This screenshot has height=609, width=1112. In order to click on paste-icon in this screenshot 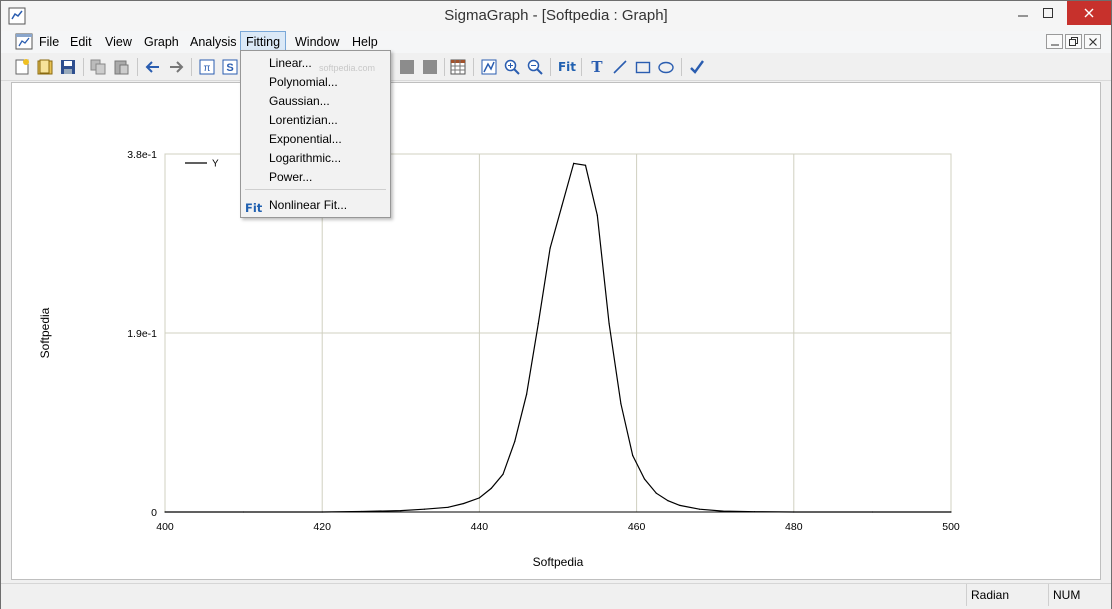, I will do `click(121, 67)`.